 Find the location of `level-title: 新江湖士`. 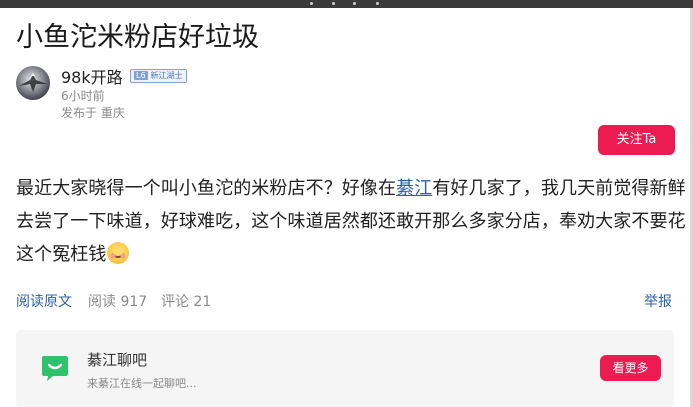

level-title: 新江湖士 is located at coordinates (166, 75).